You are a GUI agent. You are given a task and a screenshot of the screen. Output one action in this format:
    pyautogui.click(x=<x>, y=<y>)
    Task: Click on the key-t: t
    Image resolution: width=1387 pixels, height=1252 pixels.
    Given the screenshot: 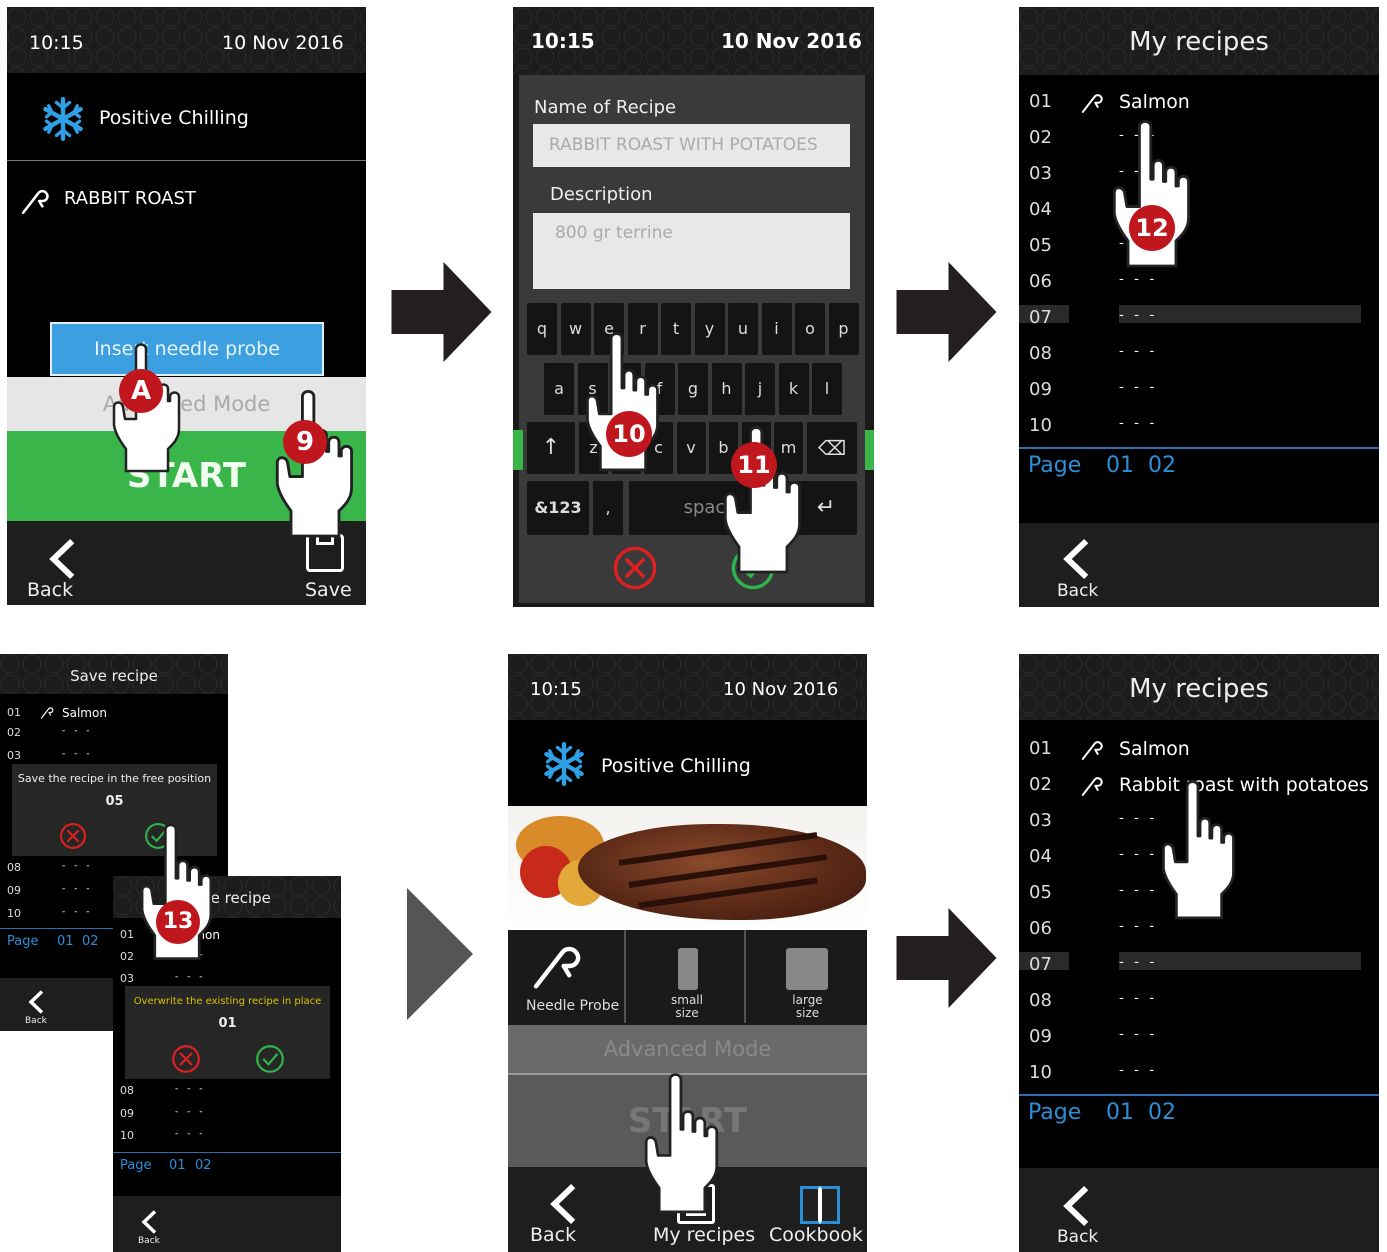 What is the action you would take?
    pyautogui.click(x=676, y=329)
    